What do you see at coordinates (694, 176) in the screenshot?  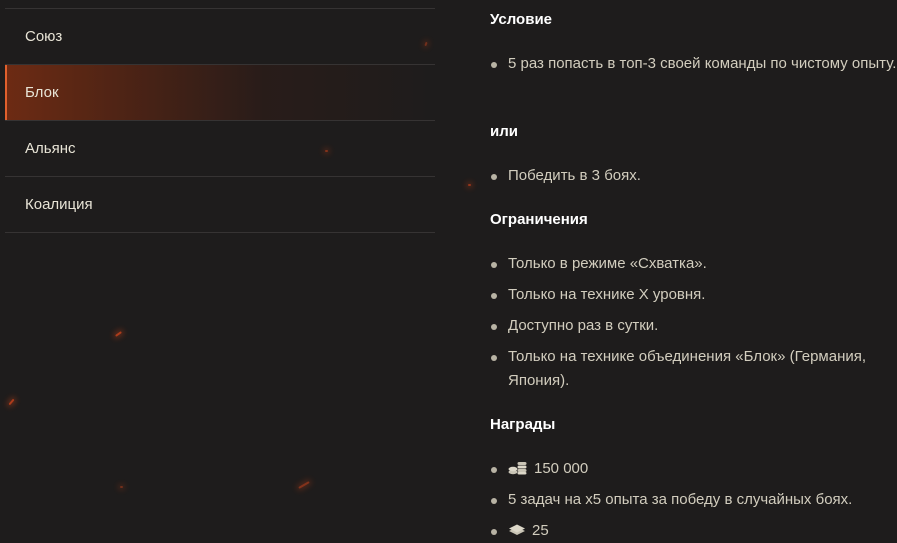 I see `or-item: Победить в 3 боях.` at bounding box center [694, 176].